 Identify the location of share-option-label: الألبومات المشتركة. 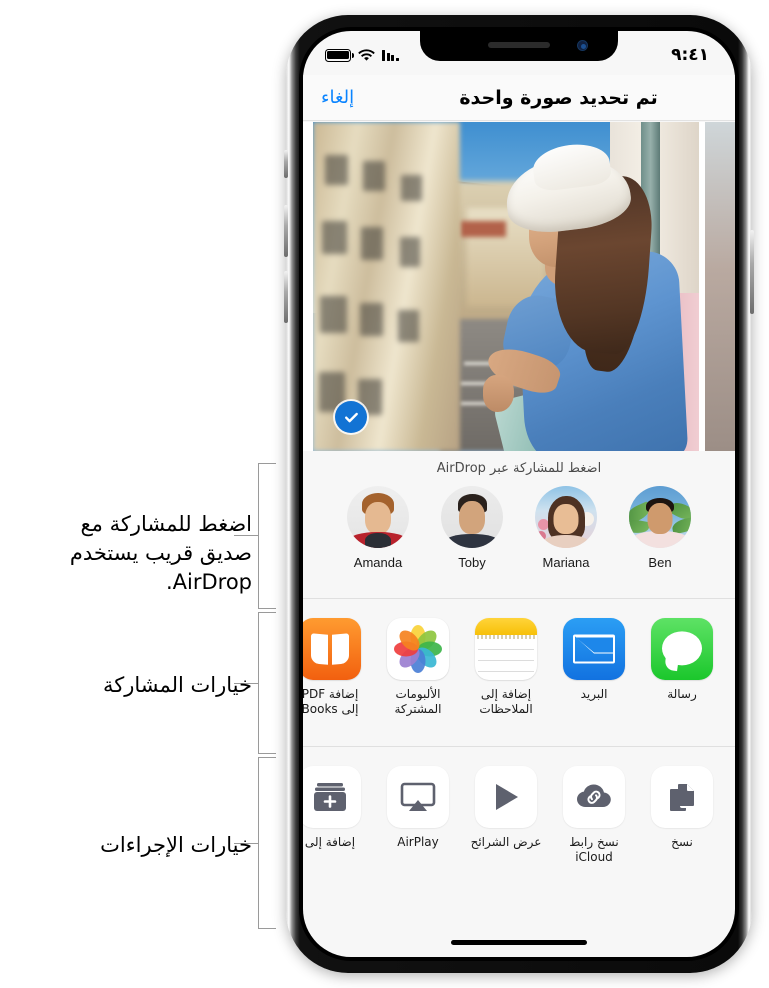
(418, 702).